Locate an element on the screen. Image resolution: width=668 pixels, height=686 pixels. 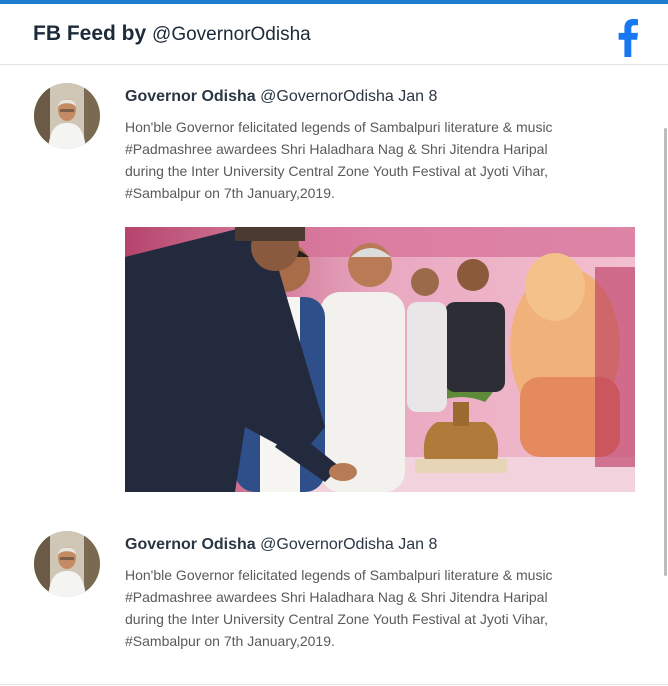
feed-header: FB Feed by @GovernorOdisha is located at coordinates (334, 34).